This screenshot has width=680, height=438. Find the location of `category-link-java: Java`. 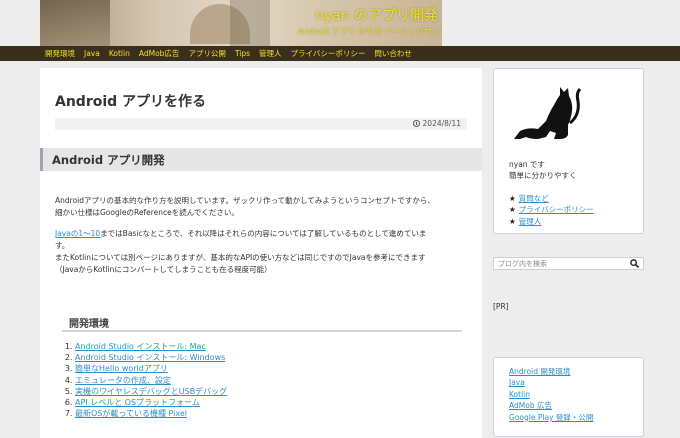

category-link-java: Java is located at coordinates (517, 382).